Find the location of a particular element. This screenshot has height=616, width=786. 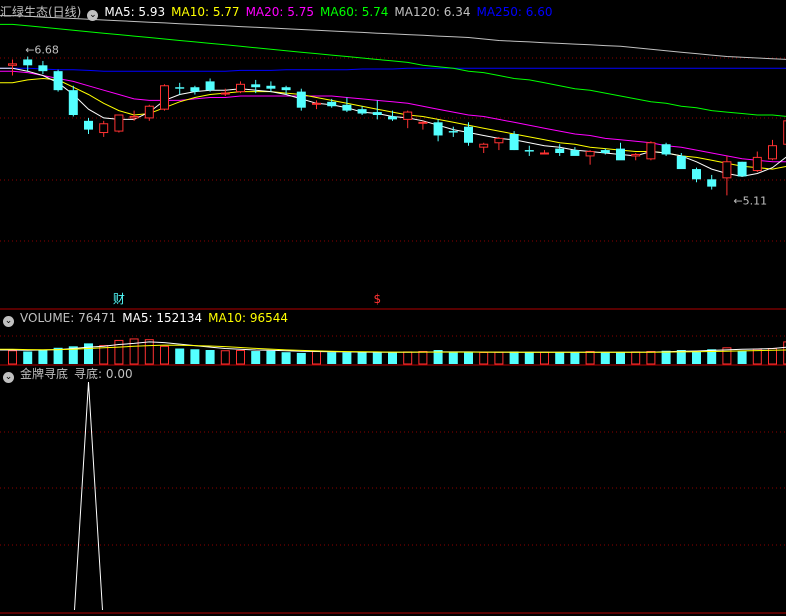

event-marker: 财 is located at coordinates (119, 299).